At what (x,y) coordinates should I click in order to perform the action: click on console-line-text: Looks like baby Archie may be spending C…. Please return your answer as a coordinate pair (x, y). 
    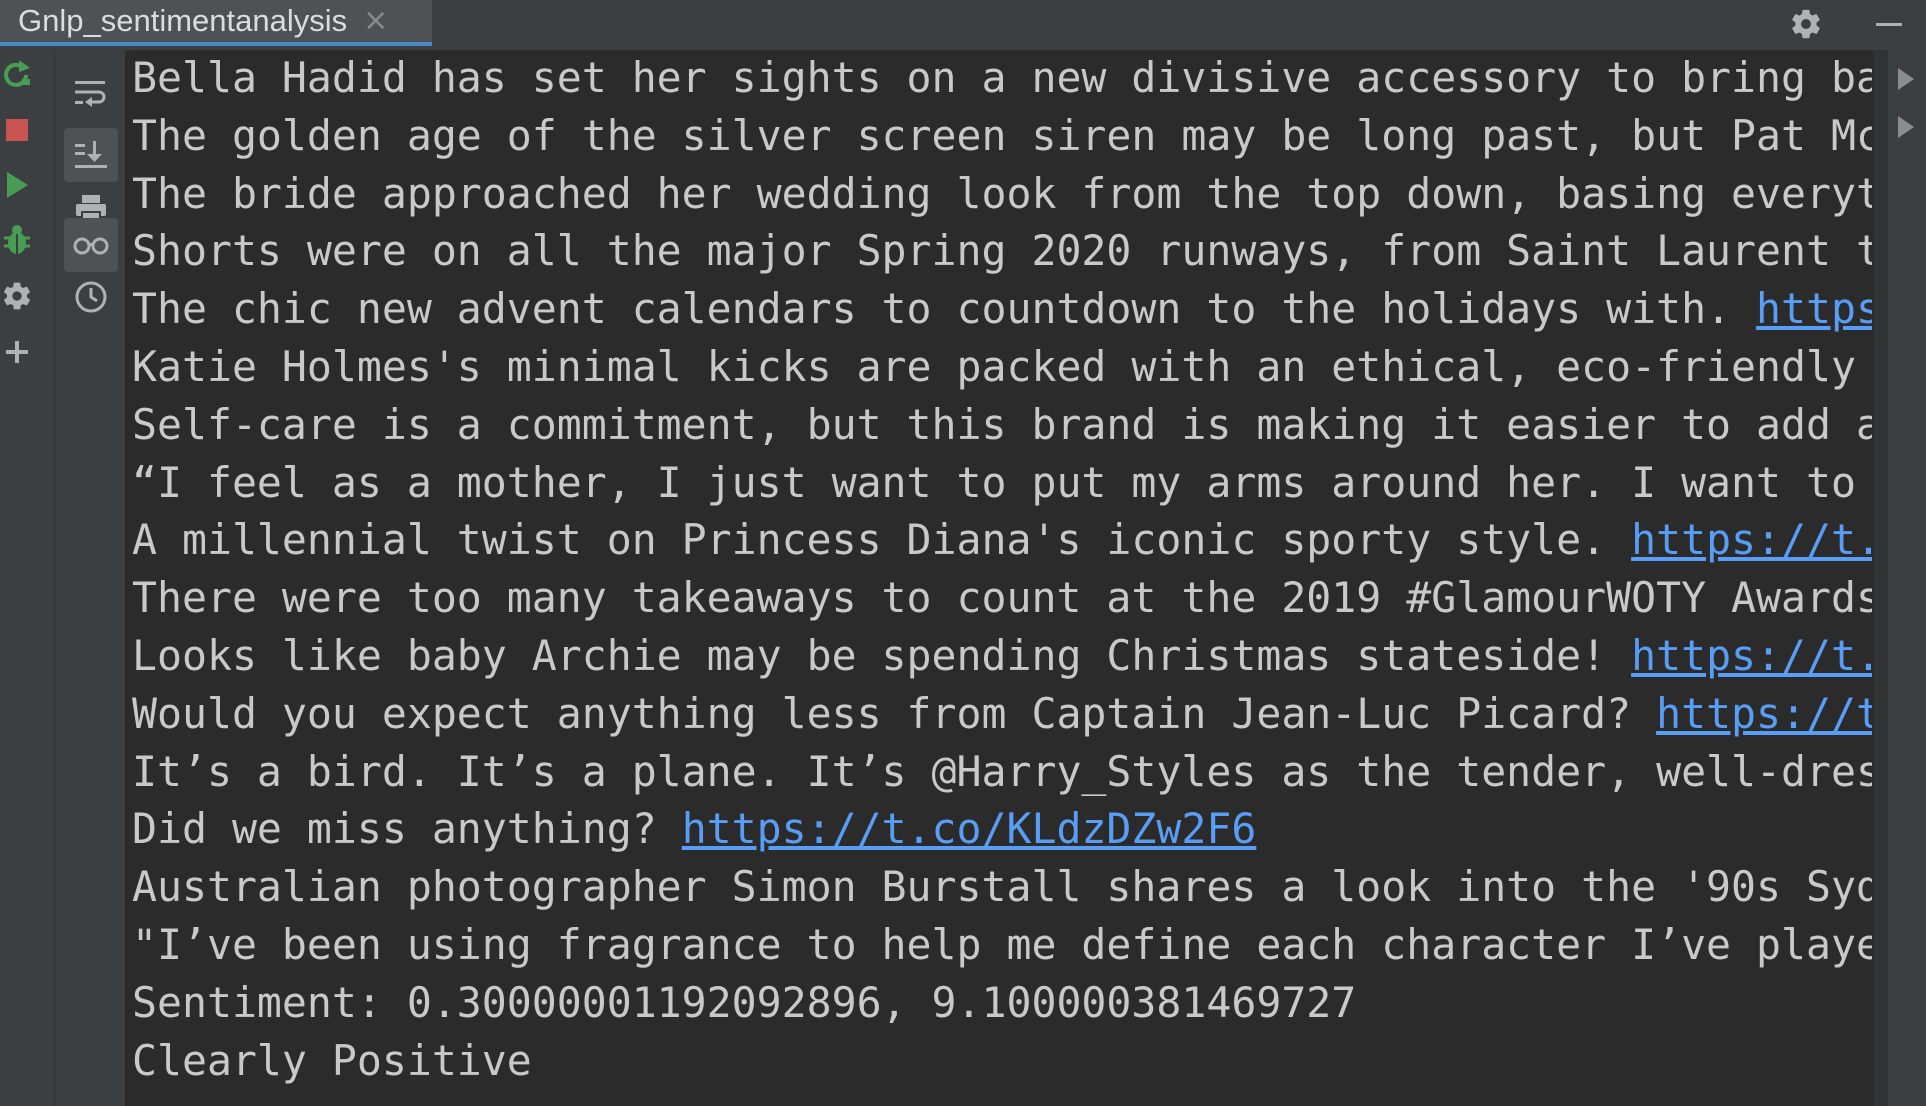
    Looking at the image, I should click on (882, 655).